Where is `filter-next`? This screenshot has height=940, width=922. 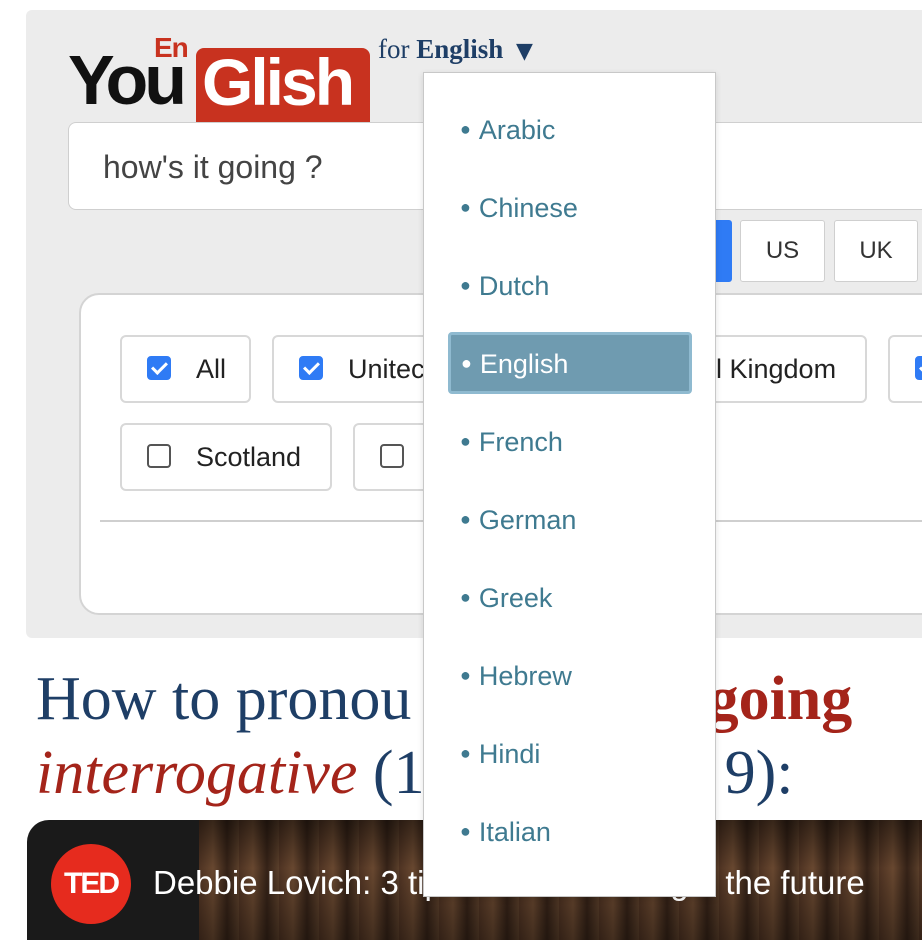 filter-next is located at coordinates (905, 369).